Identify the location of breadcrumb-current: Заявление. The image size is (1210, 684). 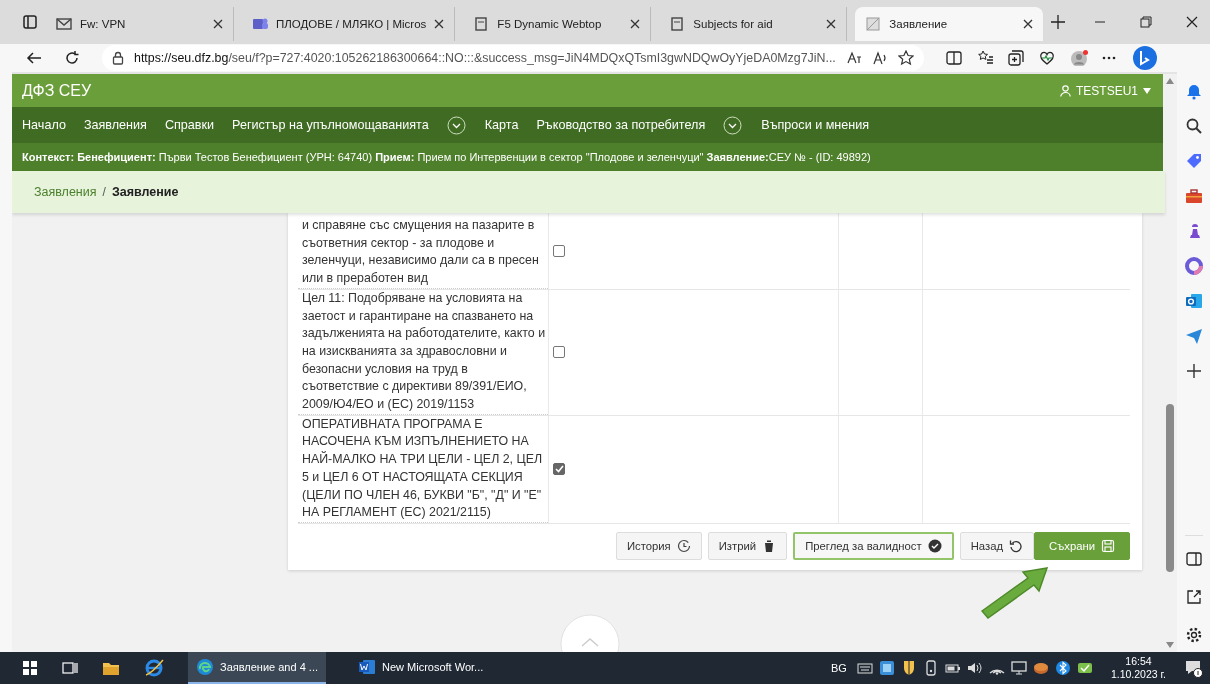
(145, 192).